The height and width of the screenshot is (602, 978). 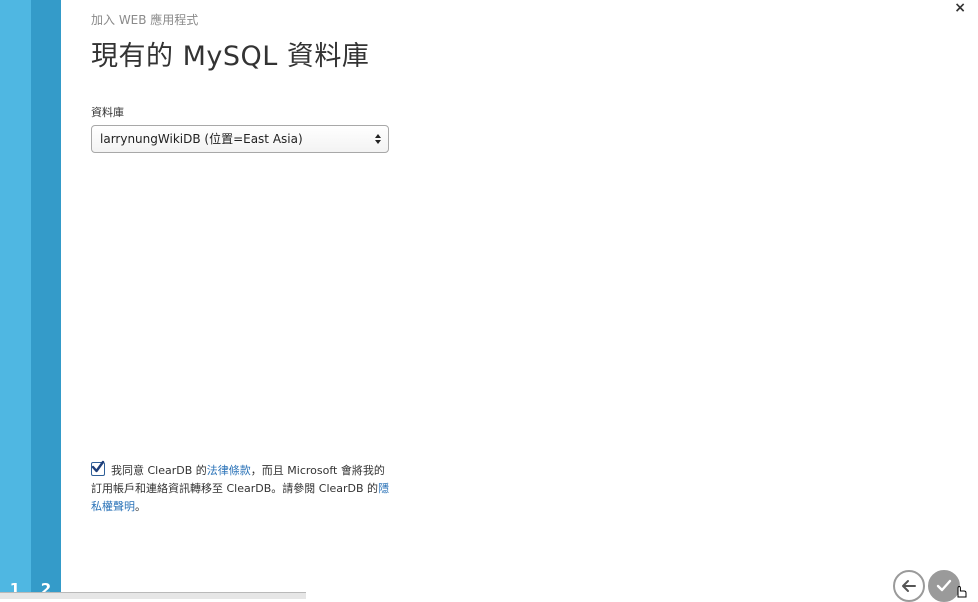 I want to click on select-arrows-icon, so click(x=378, y=139).